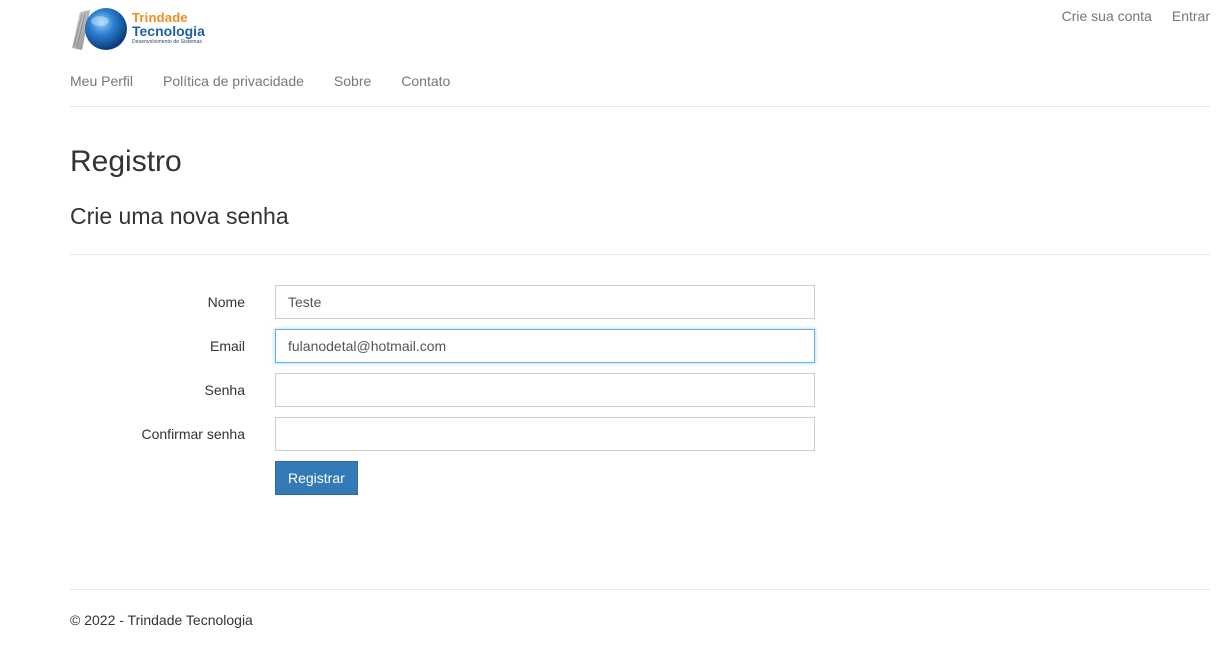 The width and height of the screenshot is (1228, 647). What do you see at coordinates (640, 589) in the screenshot?
I see `footer-divider` at bounding box center [640, 589].